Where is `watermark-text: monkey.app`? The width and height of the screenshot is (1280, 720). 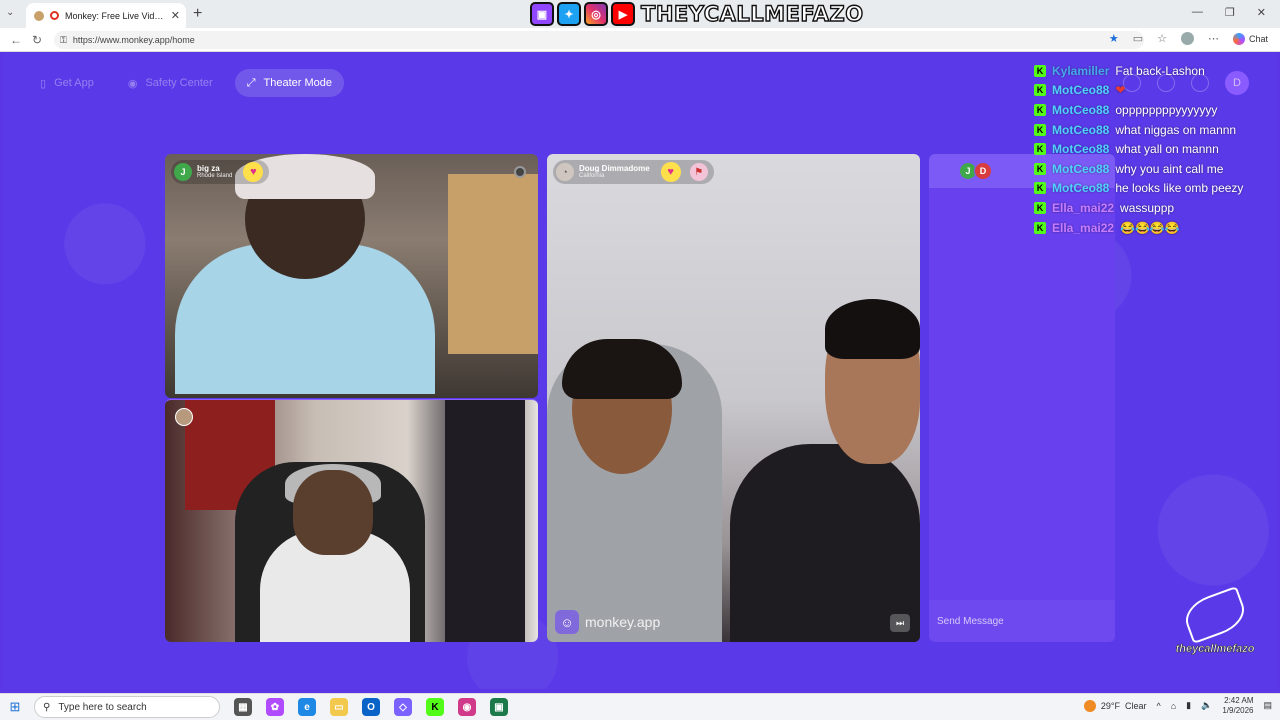 watermark-text: monkey.app is located at coordinates (623, 622).